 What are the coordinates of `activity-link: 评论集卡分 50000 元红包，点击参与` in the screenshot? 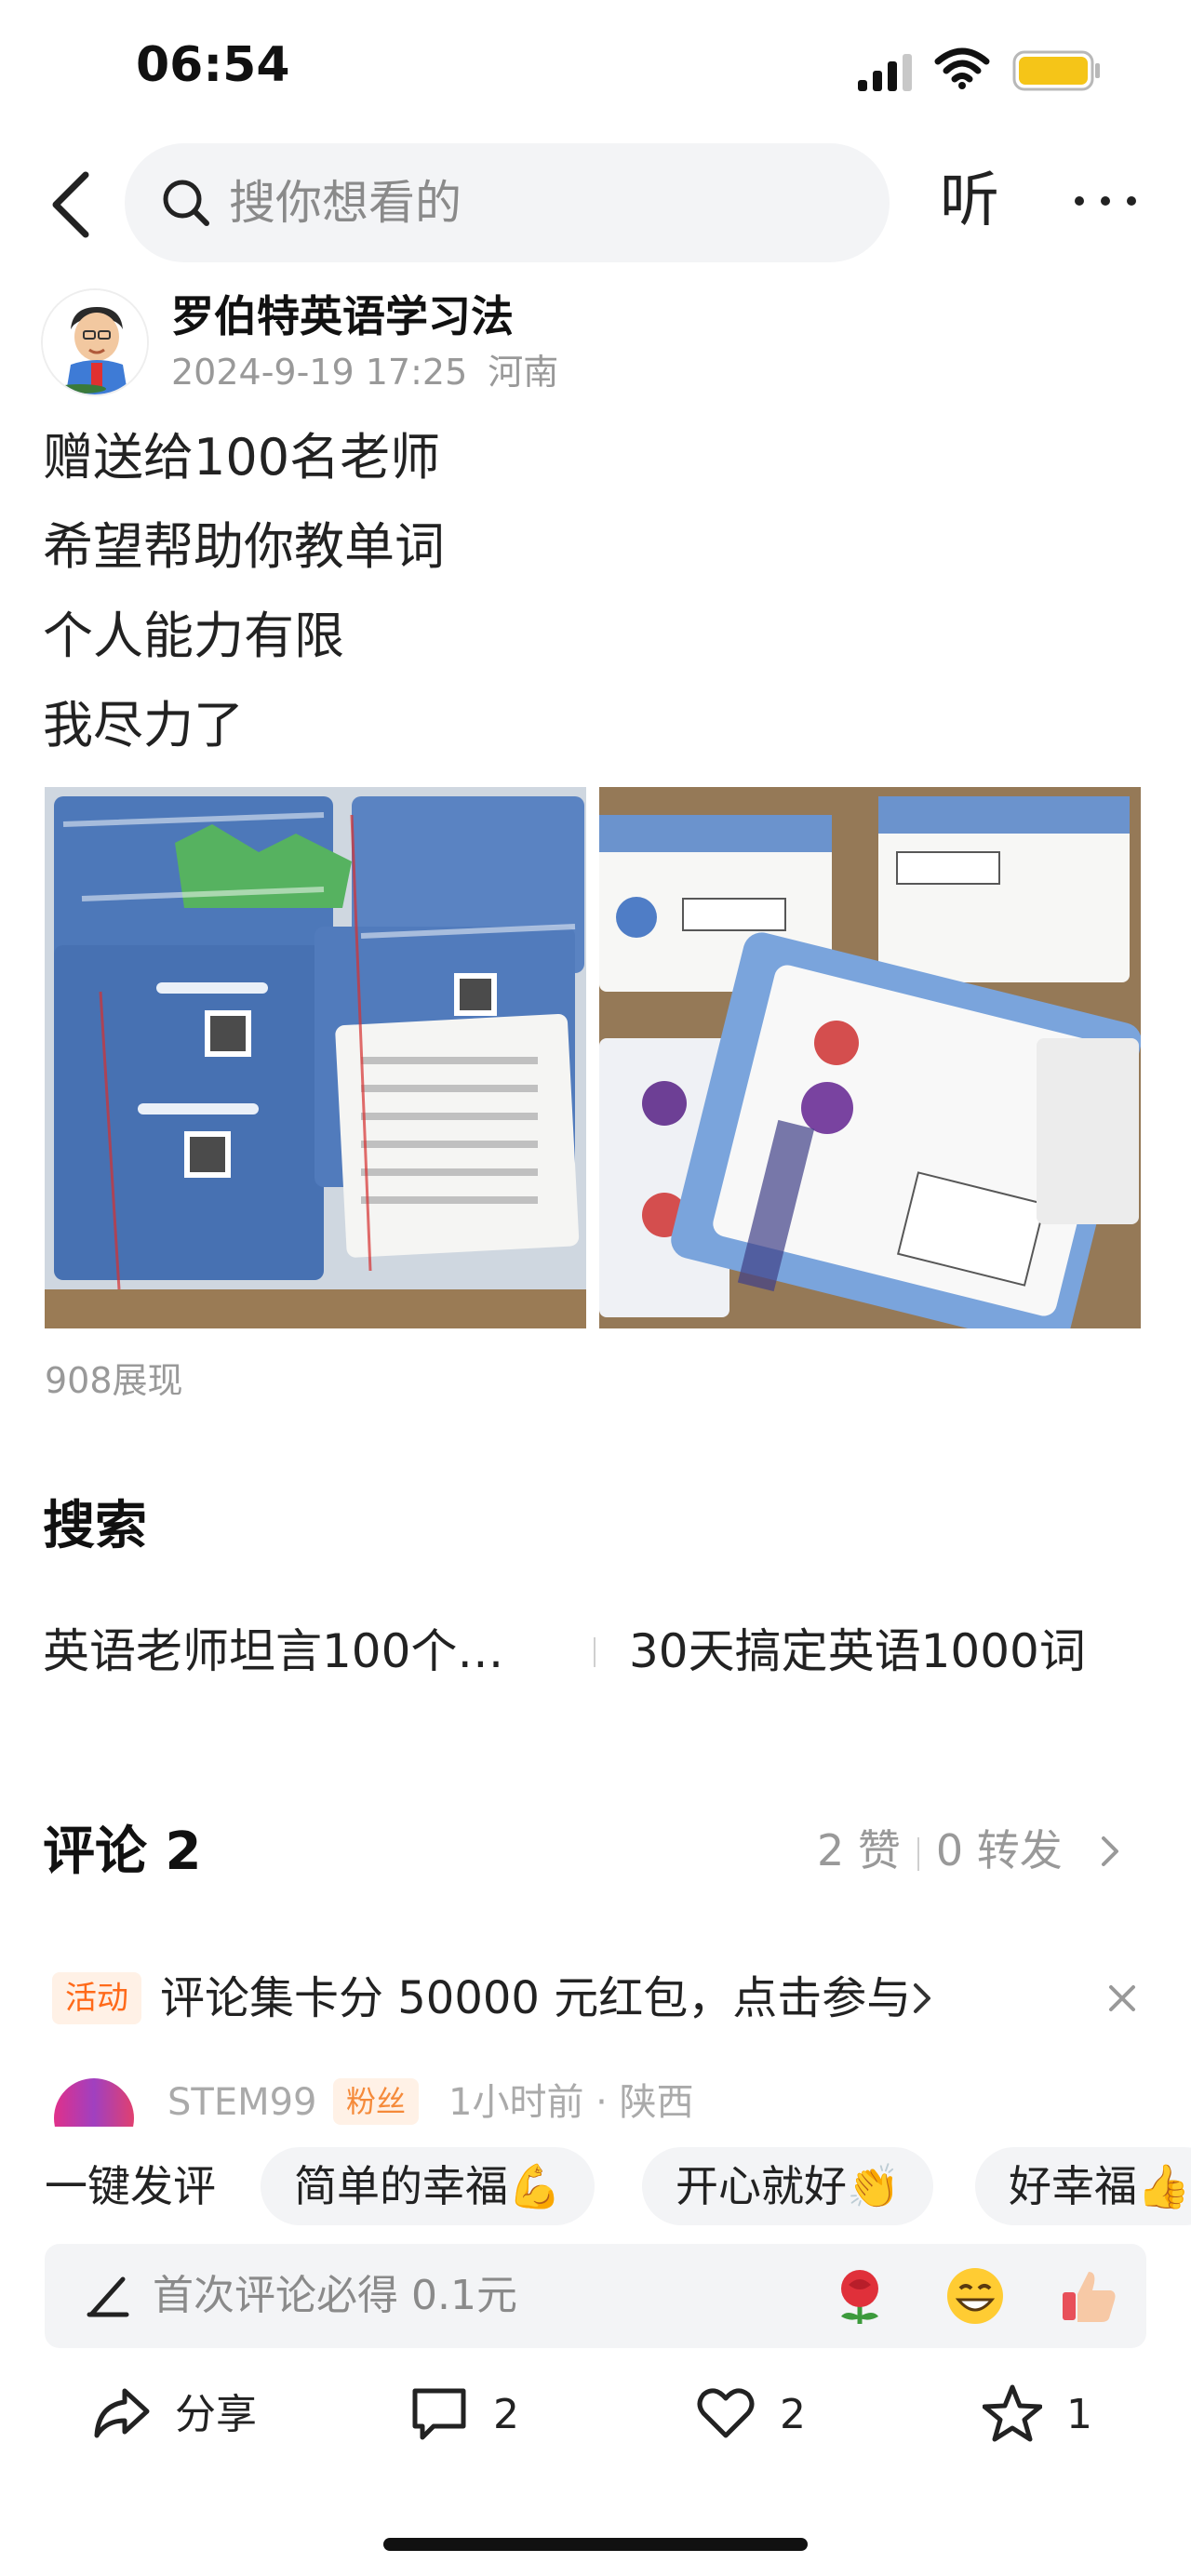 It's located at (535, 1999).